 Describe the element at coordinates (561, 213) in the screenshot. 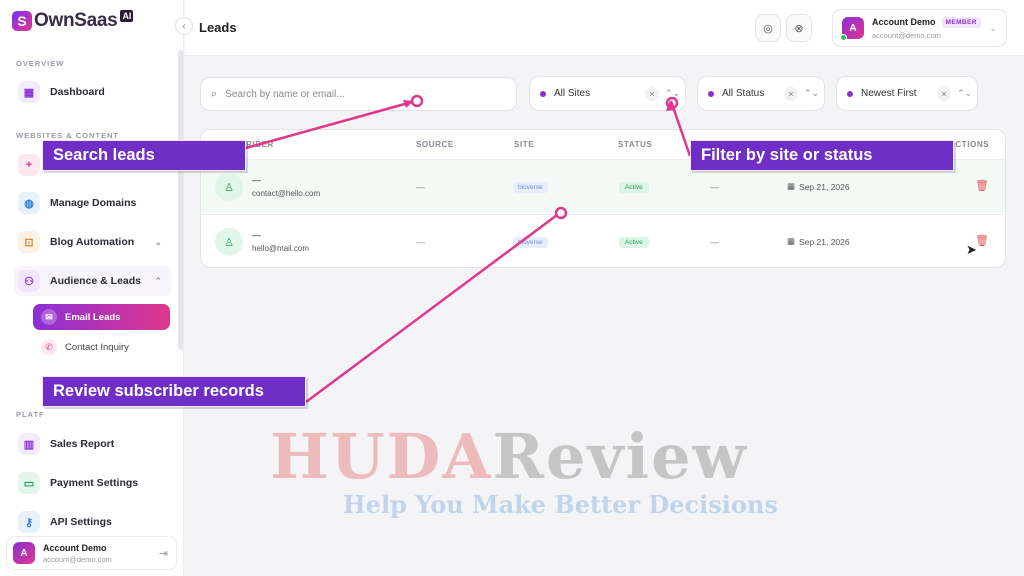

I see `arrow-review-target` at that location.